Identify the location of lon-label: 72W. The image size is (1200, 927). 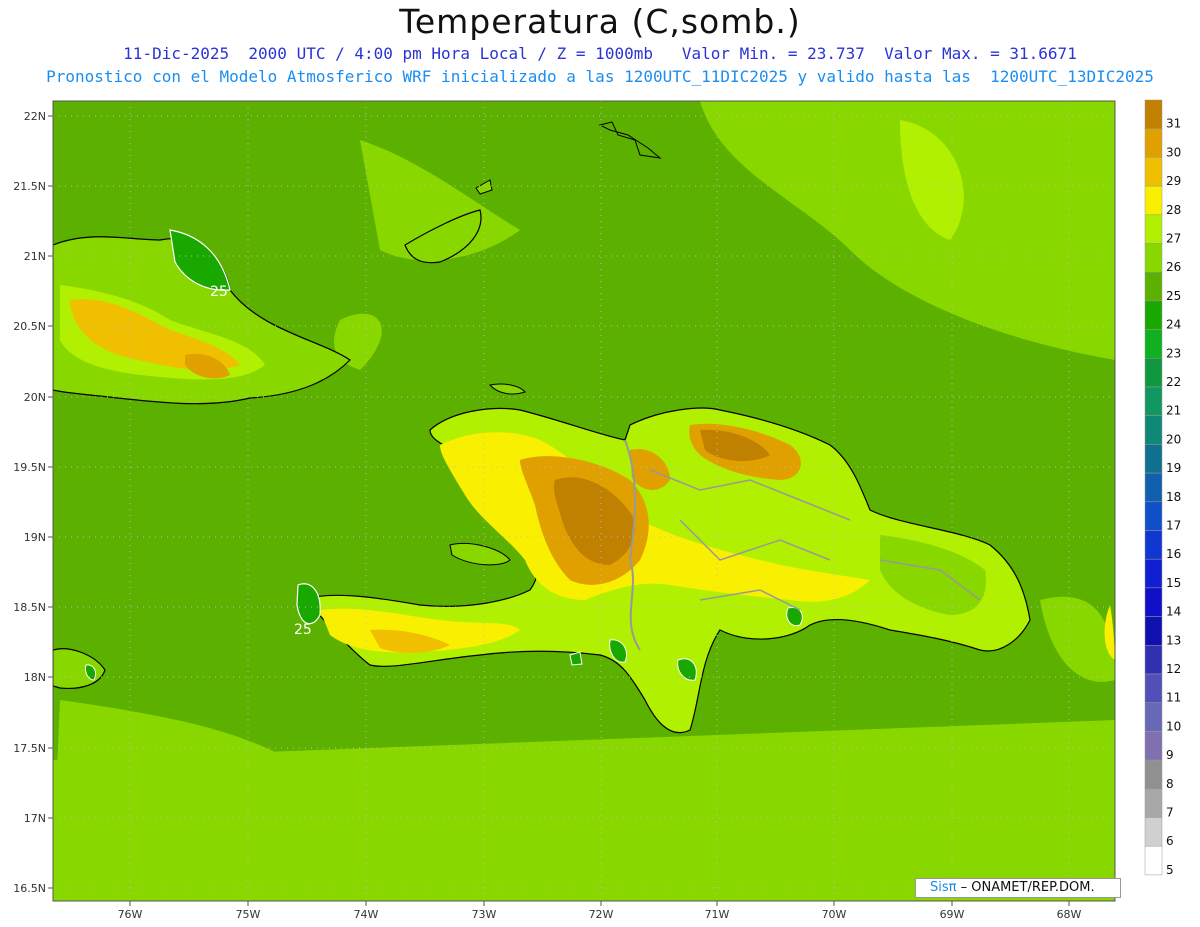
(601, 914).